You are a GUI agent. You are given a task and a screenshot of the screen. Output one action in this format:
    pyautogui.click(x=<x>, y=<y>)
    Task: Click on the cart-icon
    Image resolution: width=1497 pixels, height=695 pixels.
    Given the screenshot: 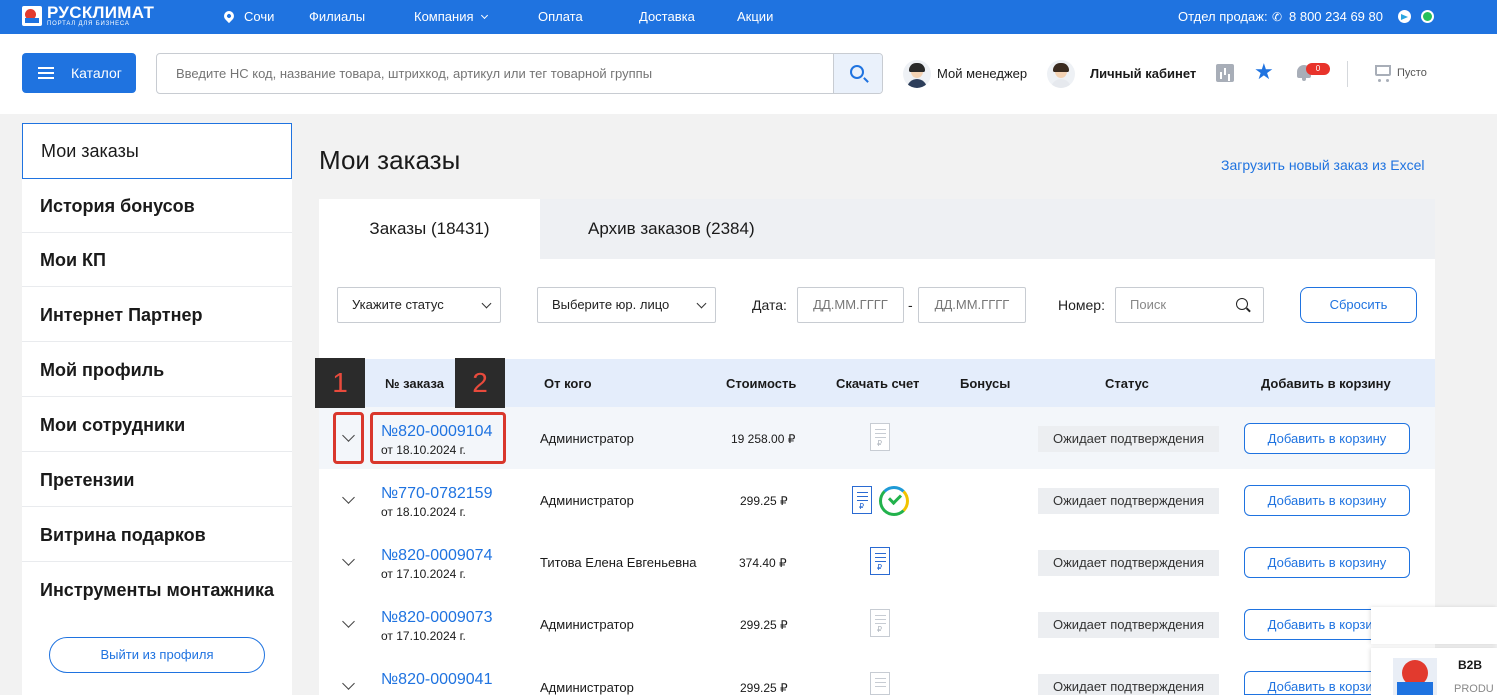 What is the action you would take?
    pyautogui.click(x=1383, y=73)
    